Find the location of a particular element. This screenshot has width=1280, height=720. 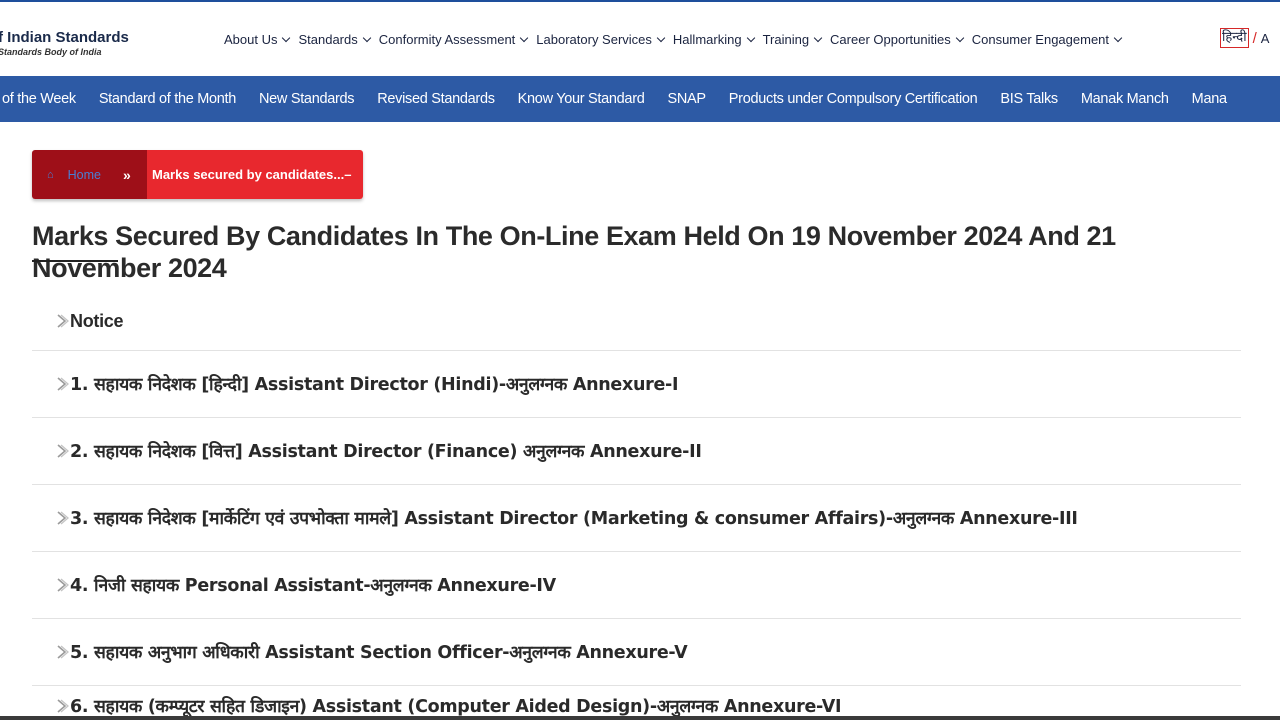

nav-item-label: Career Opportunities is located at coordinates (890, 39).